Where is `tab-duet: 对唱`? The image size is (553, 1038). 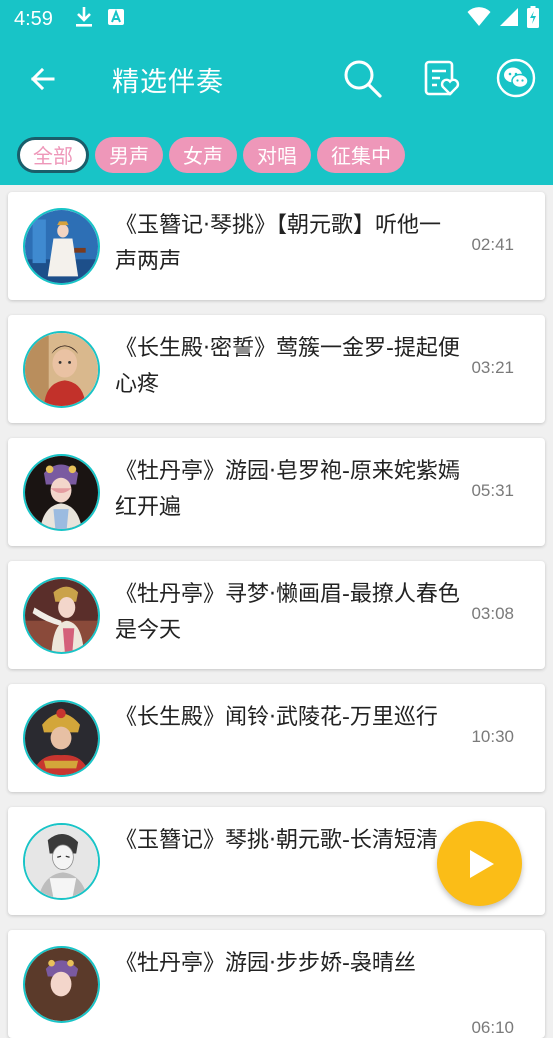
tab-duet: 对唱 is located at coordinates (277, 154).